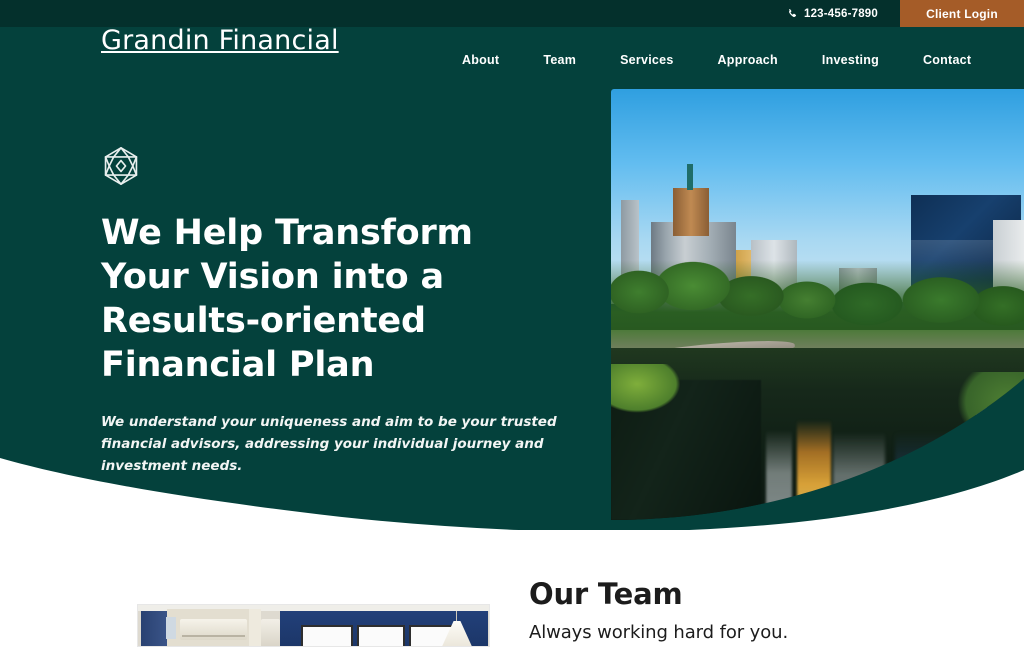 This screenshot has height=647, width=1024. What do you see at coordinates (606, 594) in the screenshot?
I see `team-heading: Our Team` at bounding box center [606, 594].